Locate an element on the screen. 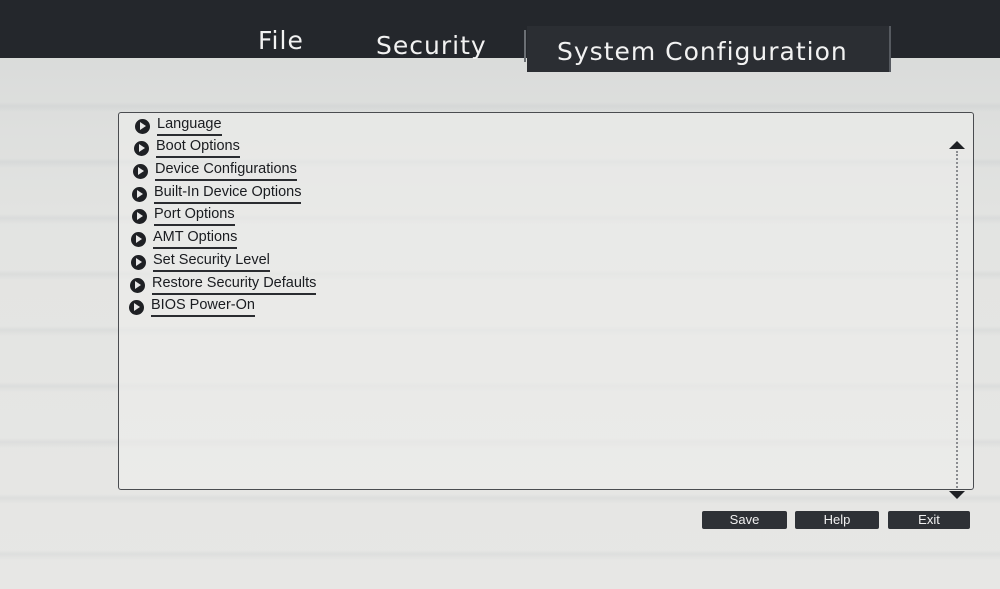 Image resolution: width=1000 pixels, height=589 pixels. menu-item-bios-power-on: BIOS Power-On is located at coordinates (192, 307).